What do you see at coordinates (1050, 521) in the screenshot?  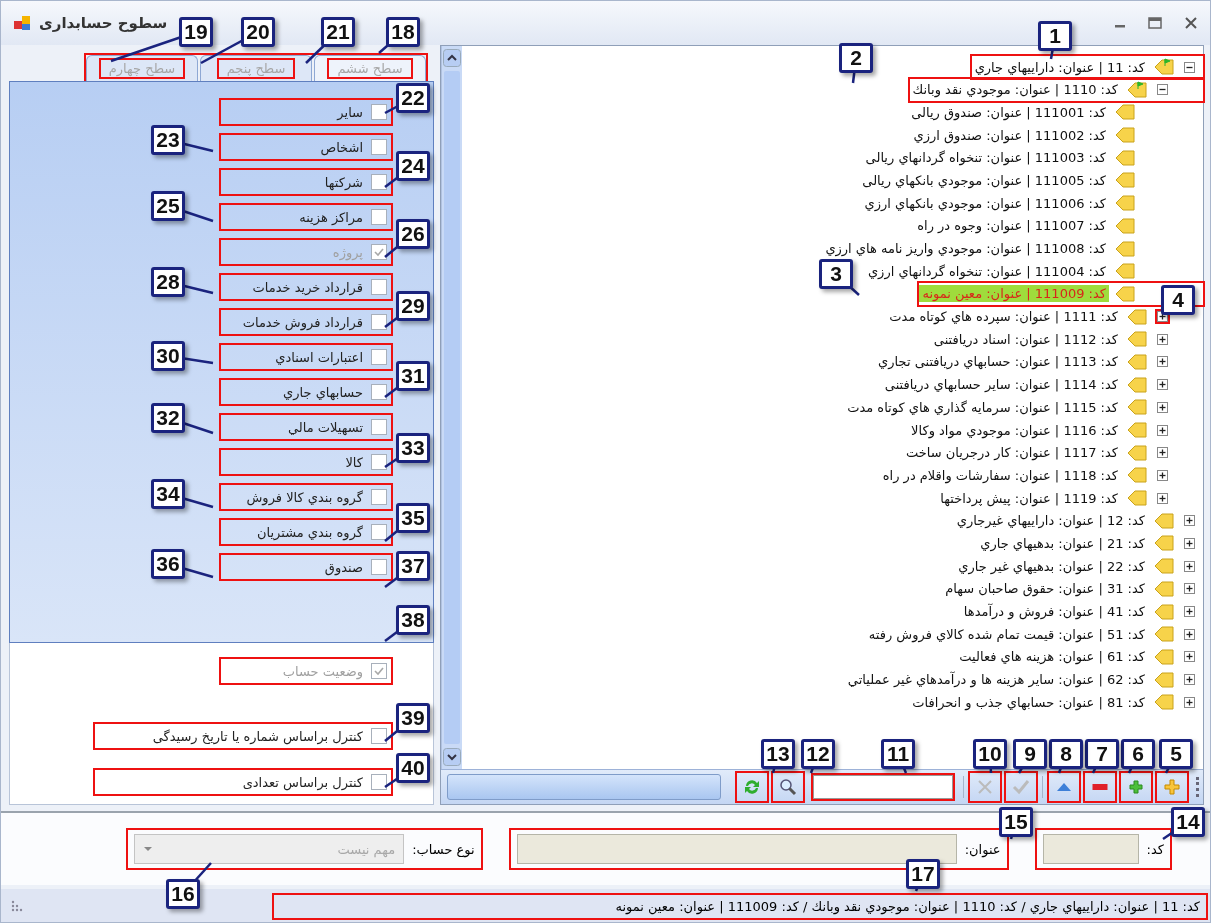 I see `tree-item: کد: 12 | عنوان: دارایيهاي غيرجاري` at bounding box center [1050, 521].